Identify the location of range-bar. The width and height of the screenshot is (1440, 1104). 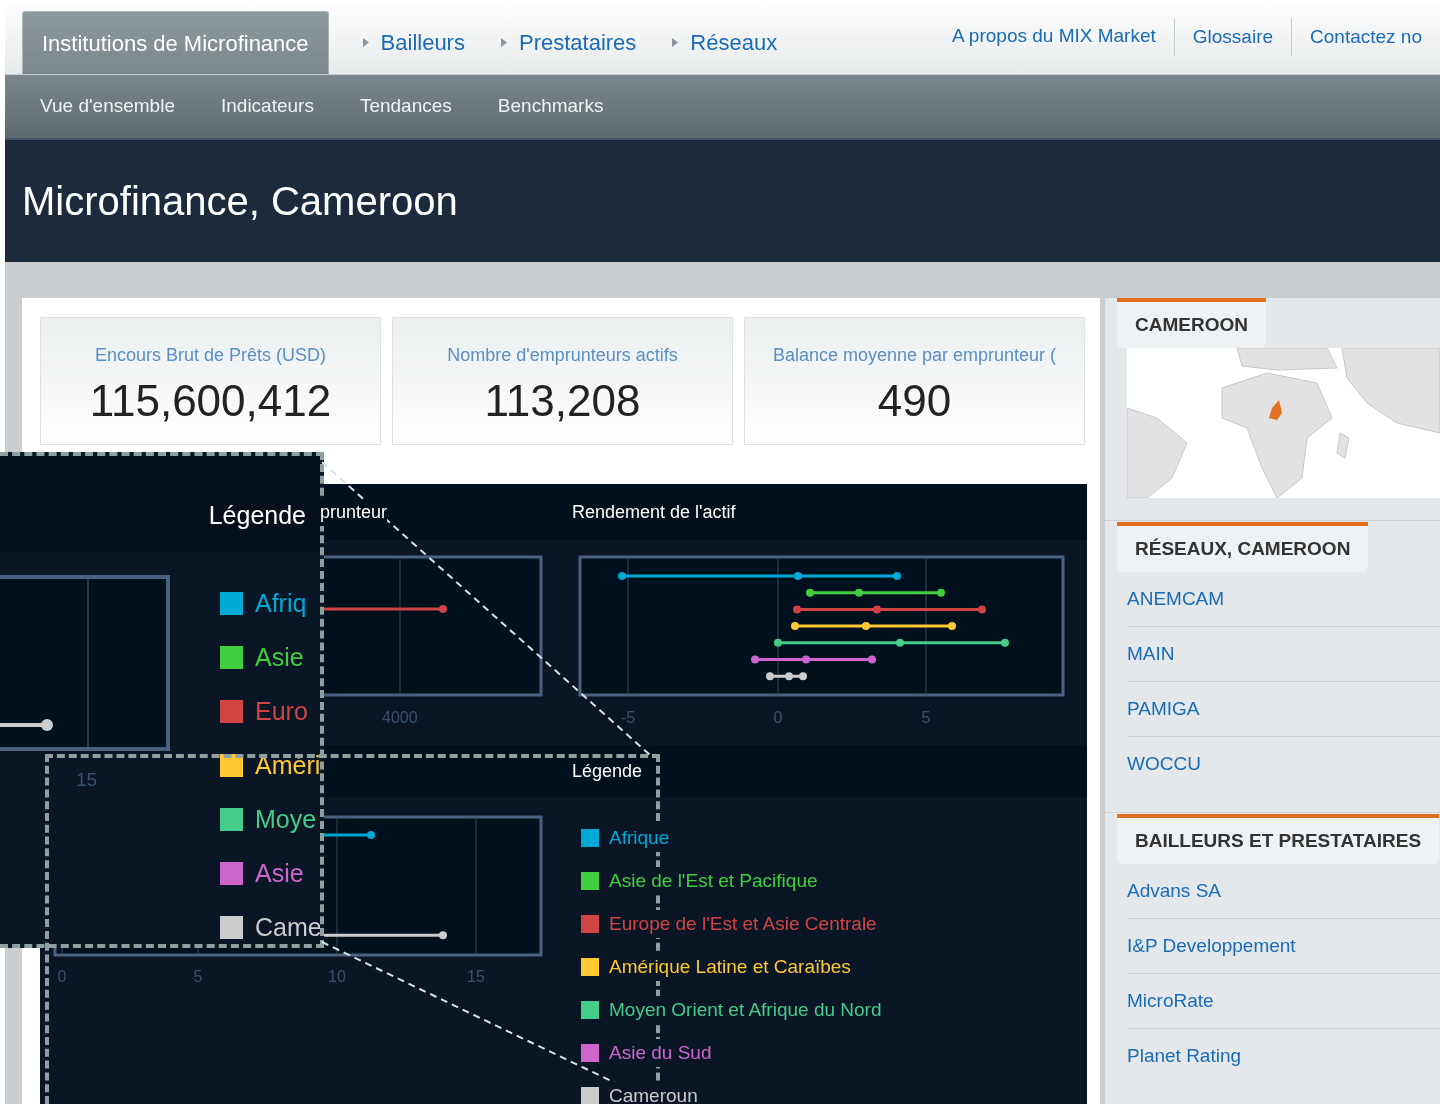
(786, 676).